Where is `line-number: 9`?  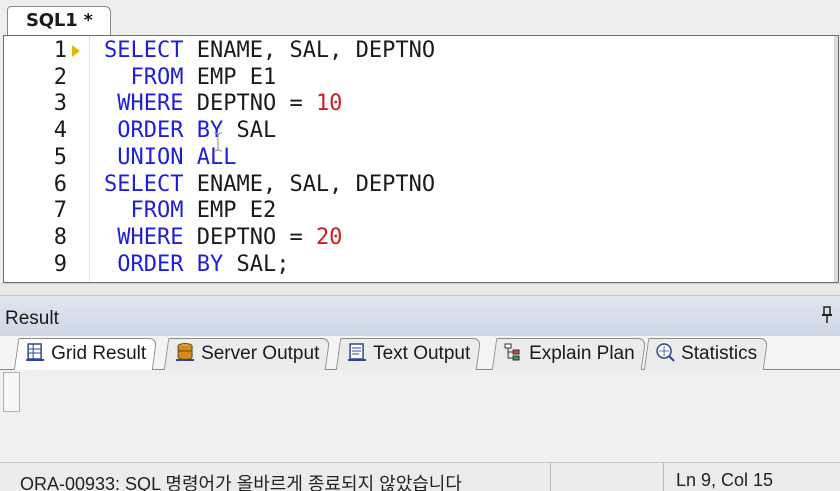 line-number: 9 is located at coordinates (60, 264).